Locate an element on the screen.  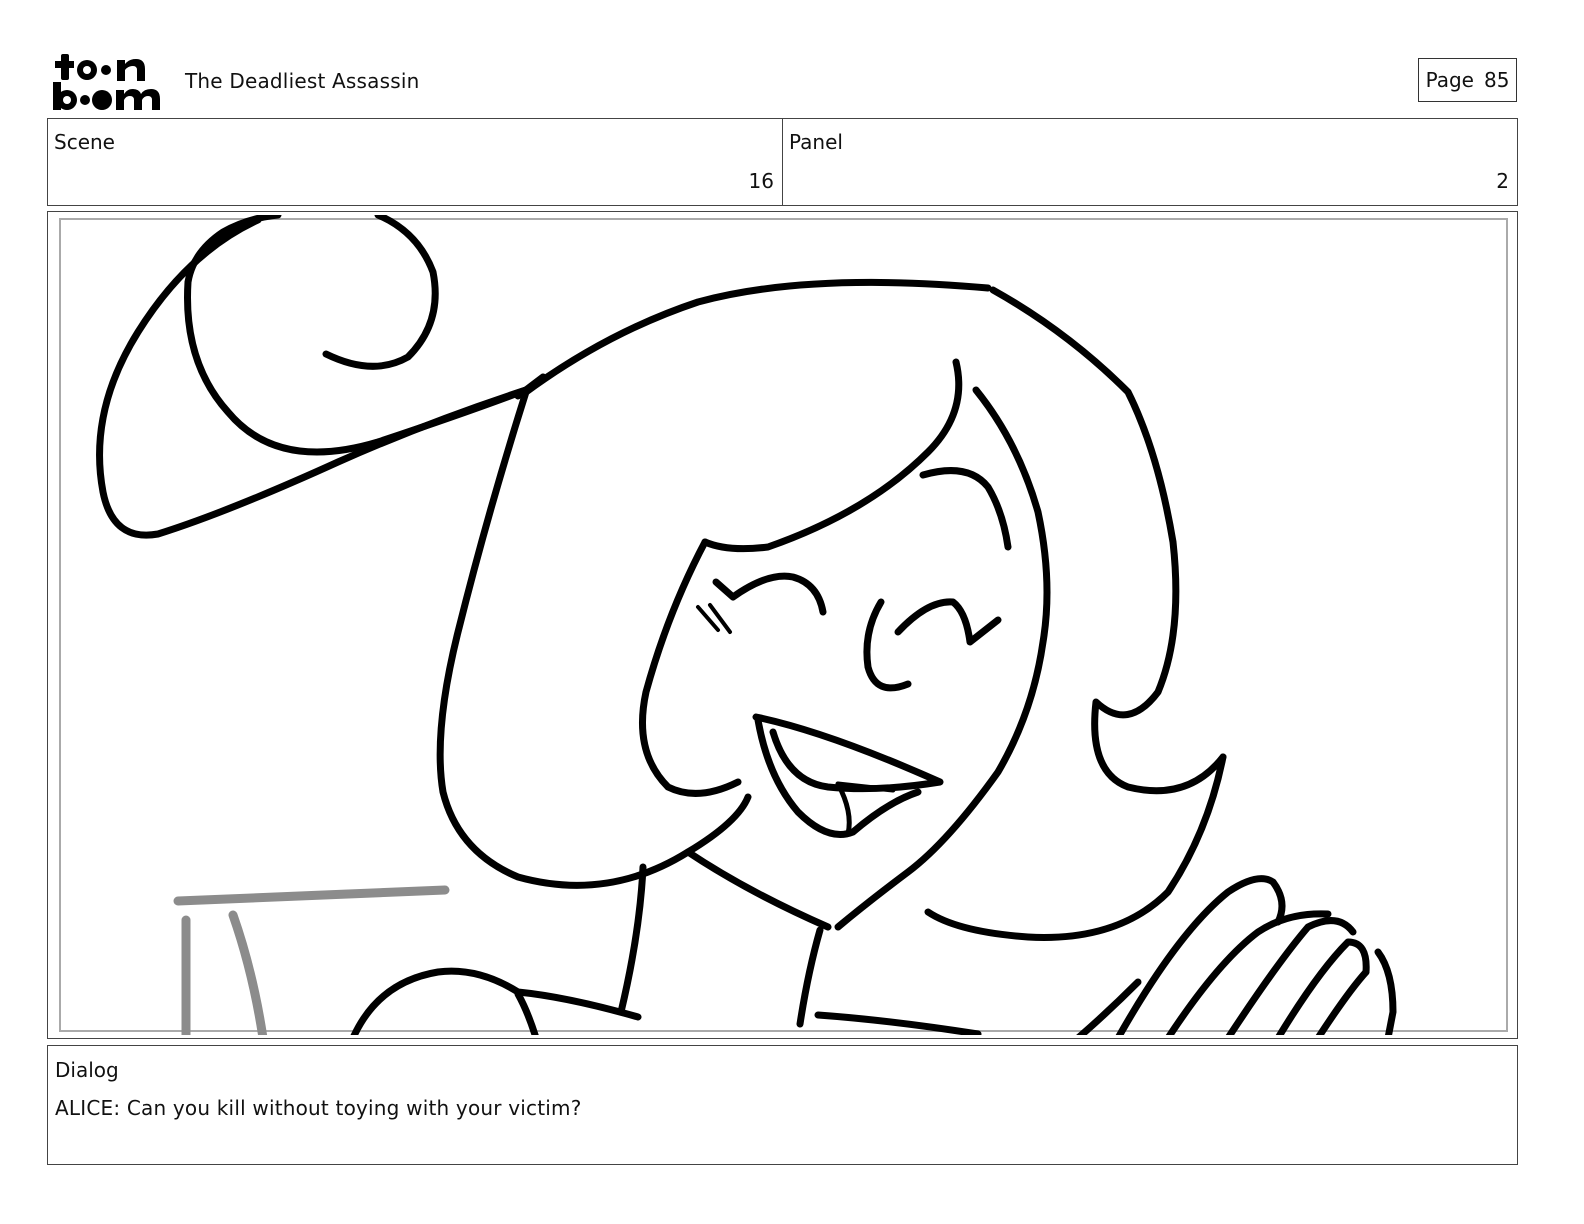
scene-panel-row: Scene 16 Panel 2 is located at coordinates (782, 162).